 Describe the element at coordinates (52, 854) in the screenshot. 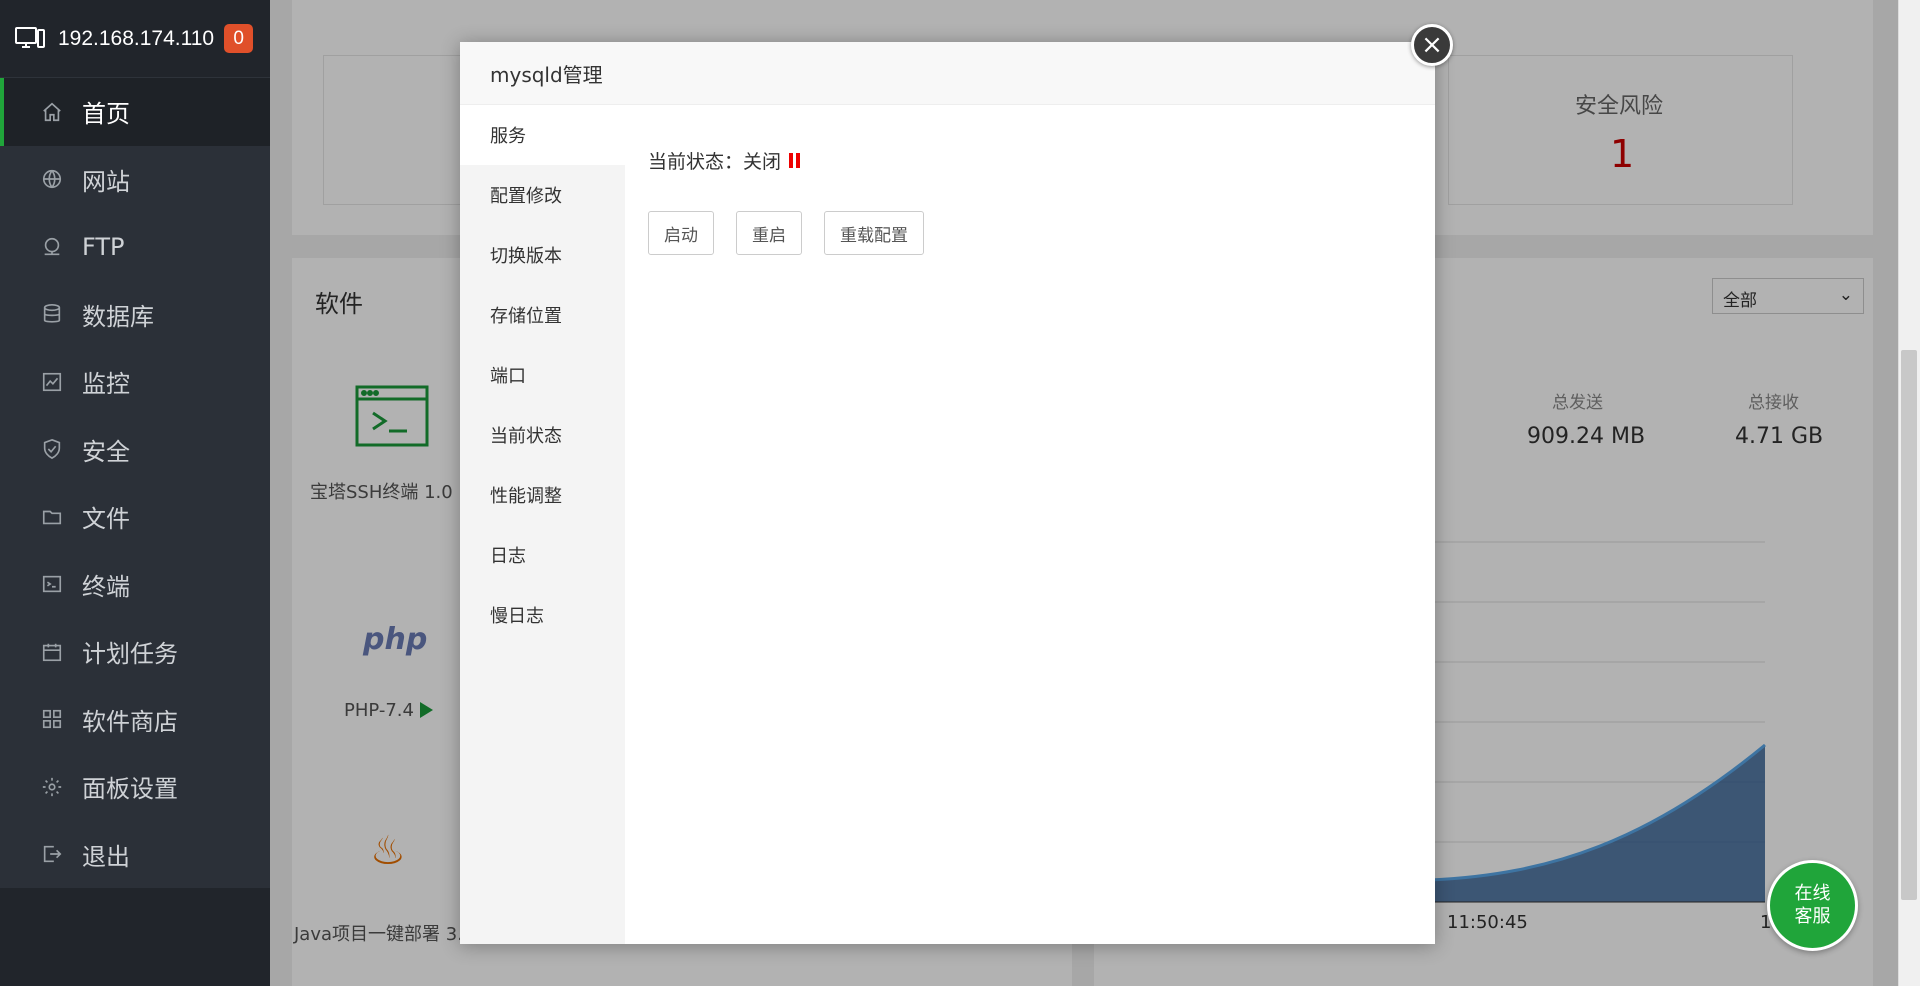

I see `logout-icon` at that location.